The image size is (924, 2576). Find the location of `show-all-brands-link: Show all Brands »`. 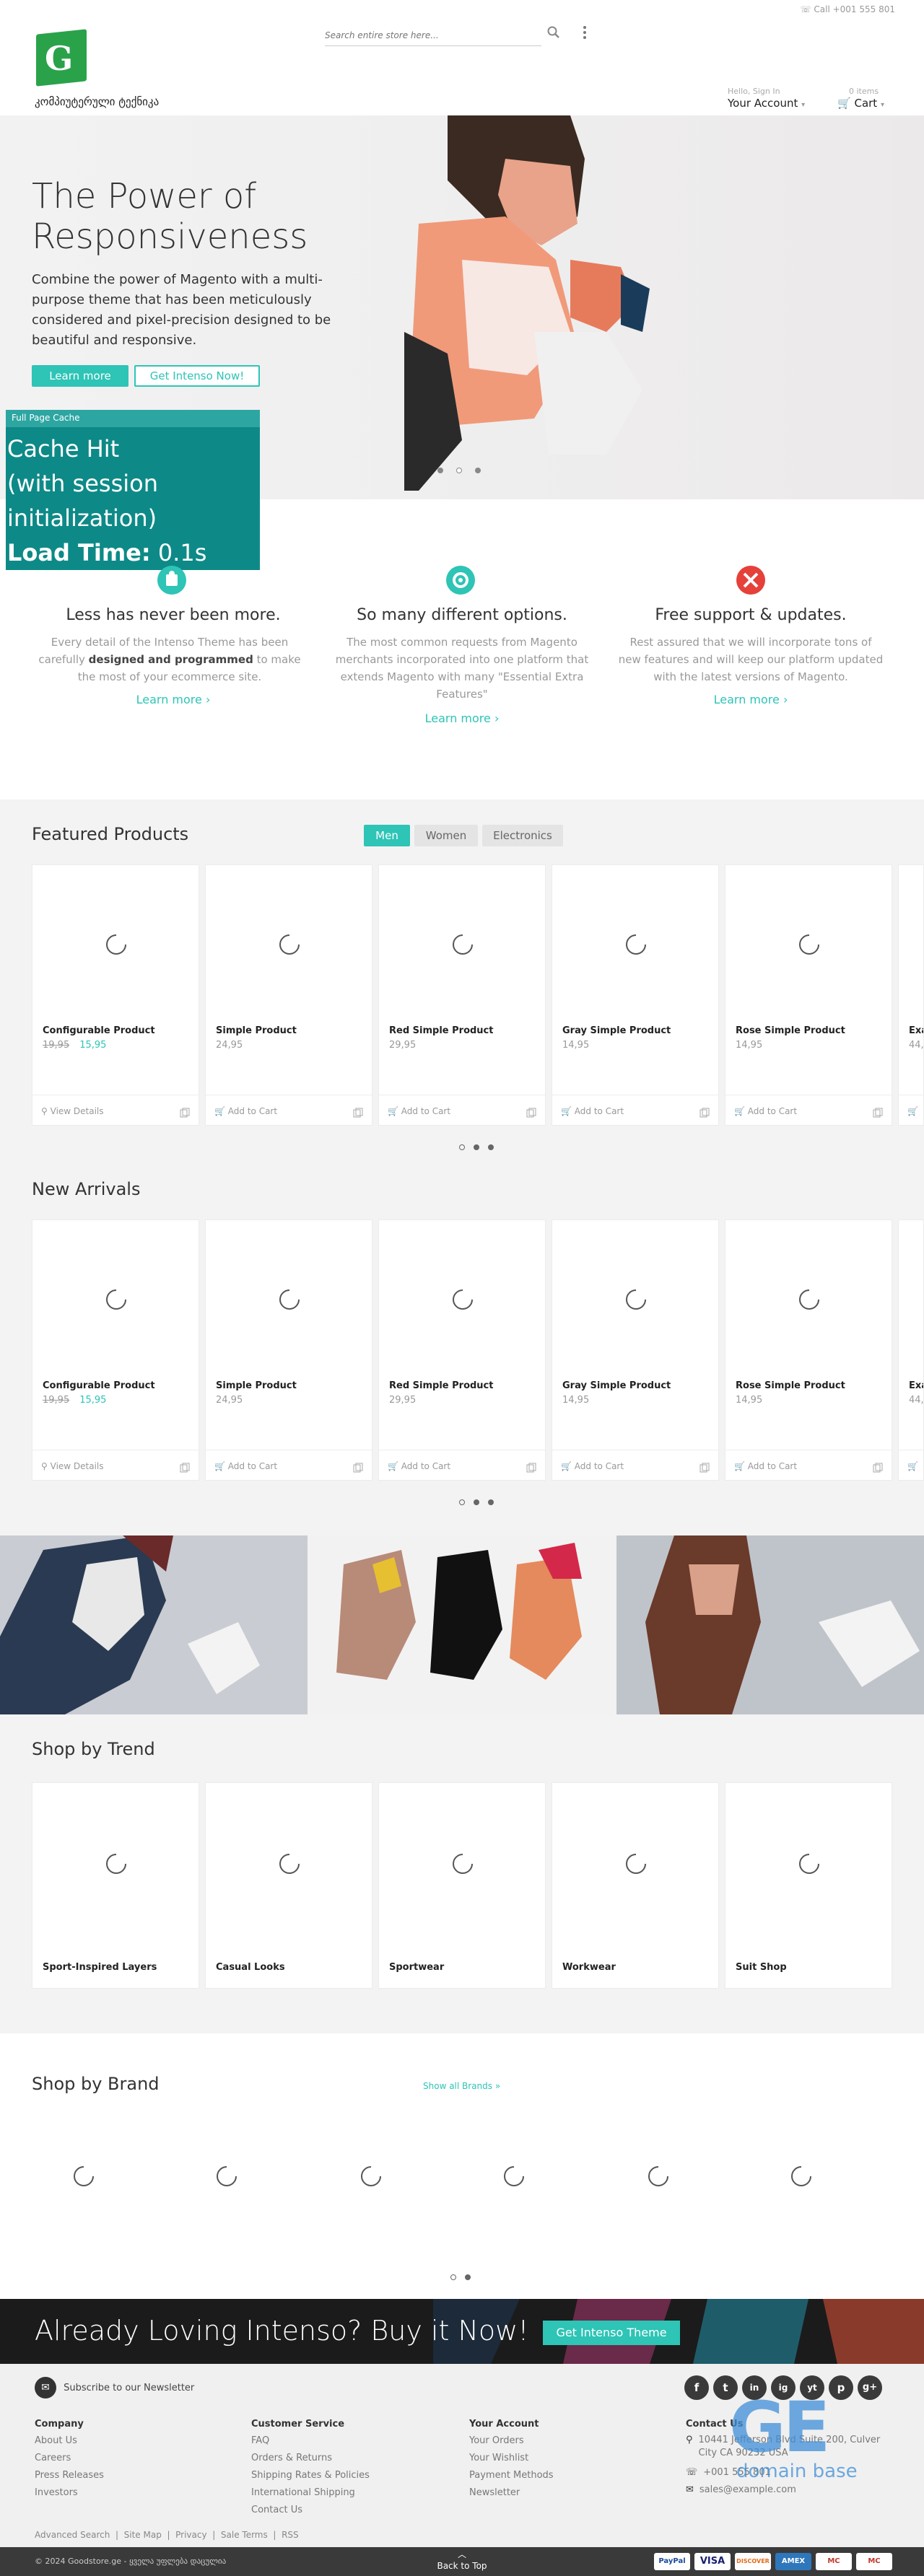

show-all-brands-link: Show all Brands » is located at coordinates (462, 2086).